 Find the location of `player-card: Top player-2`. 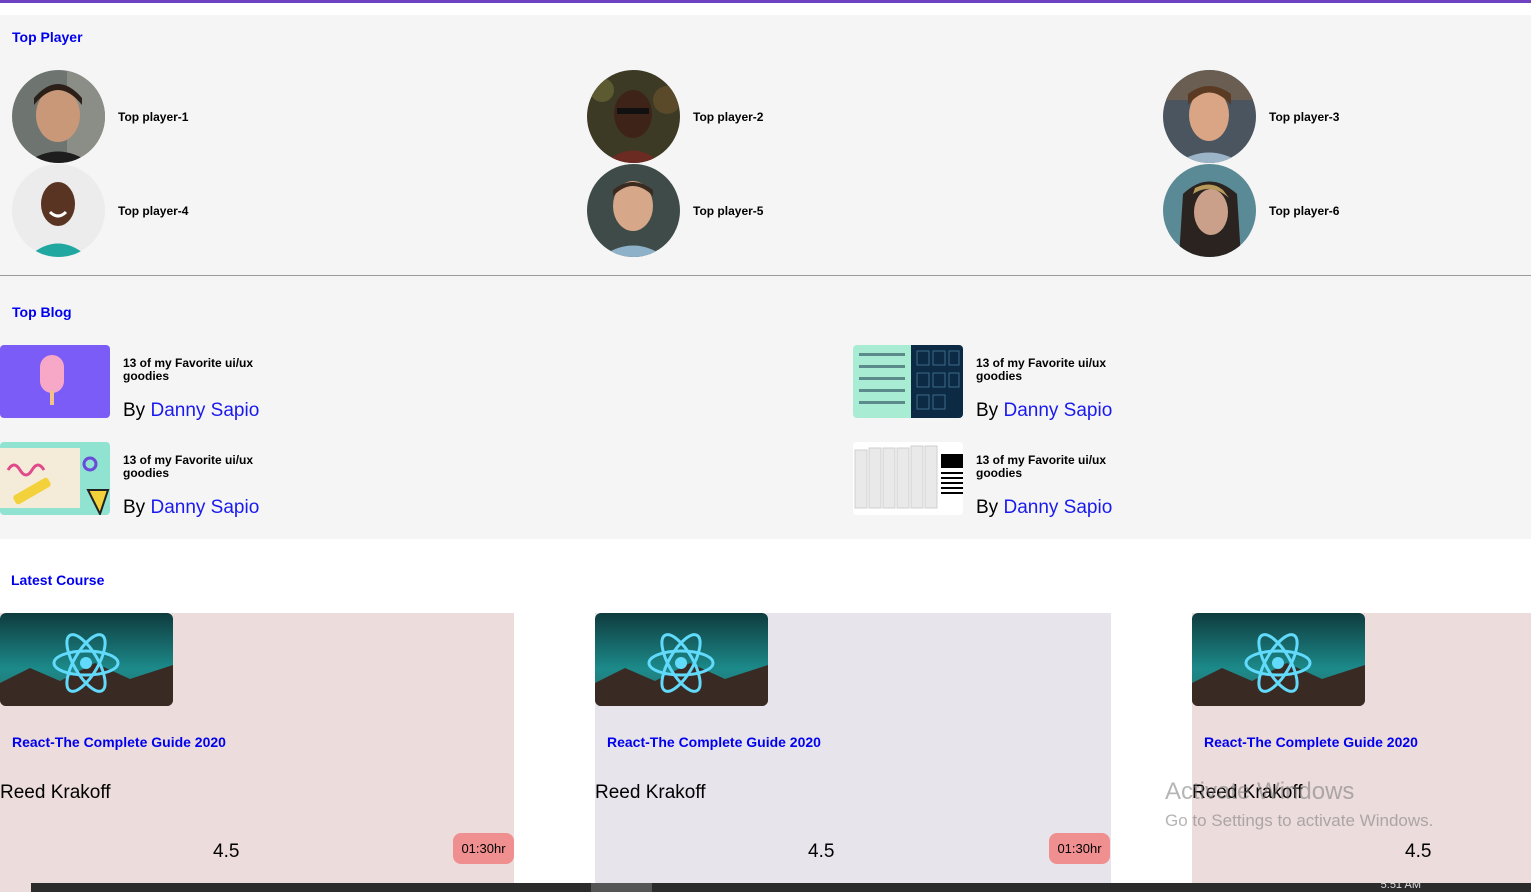

player-card: Top player-2 is located at coordinates (675, 116).